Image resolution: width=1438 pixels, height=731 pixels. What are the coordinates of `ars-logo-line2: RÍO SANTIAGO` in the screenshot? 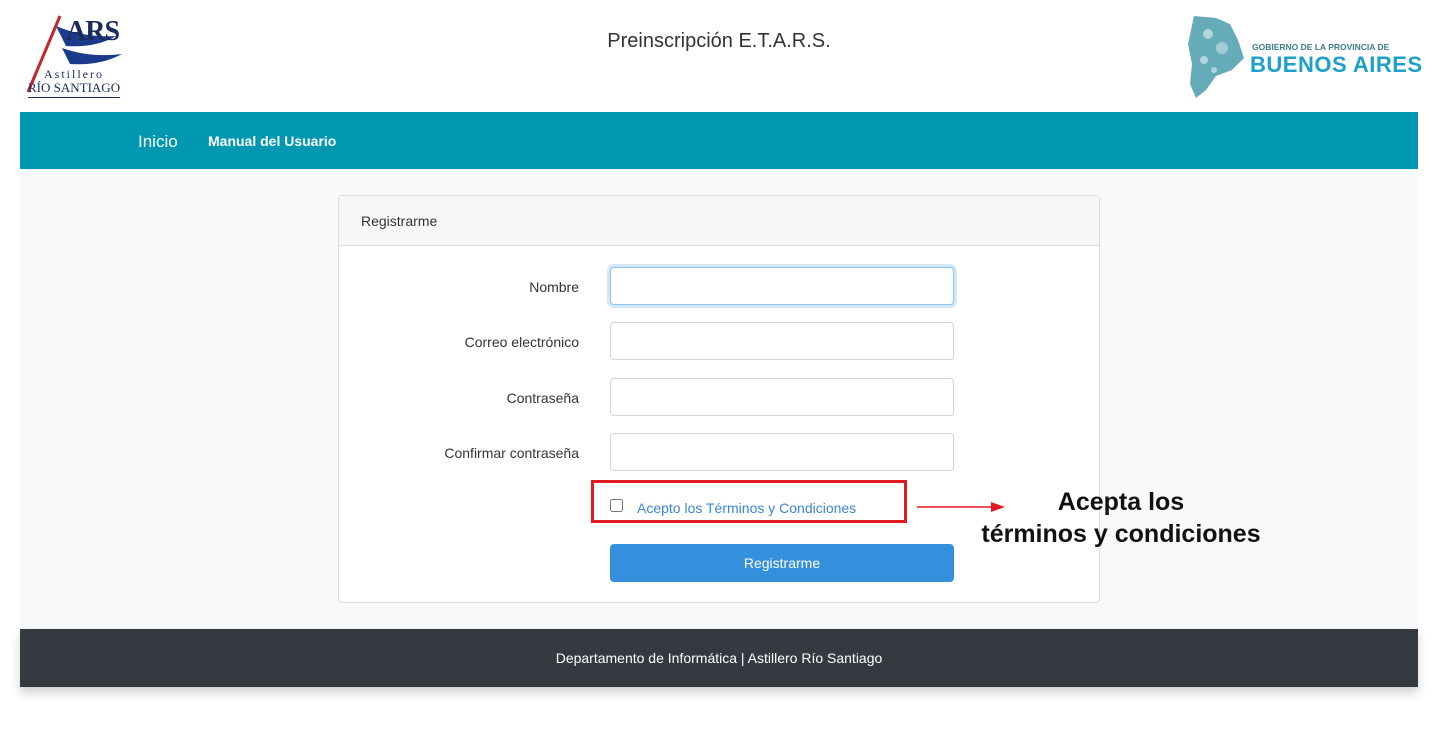 It's located at (74, 89).